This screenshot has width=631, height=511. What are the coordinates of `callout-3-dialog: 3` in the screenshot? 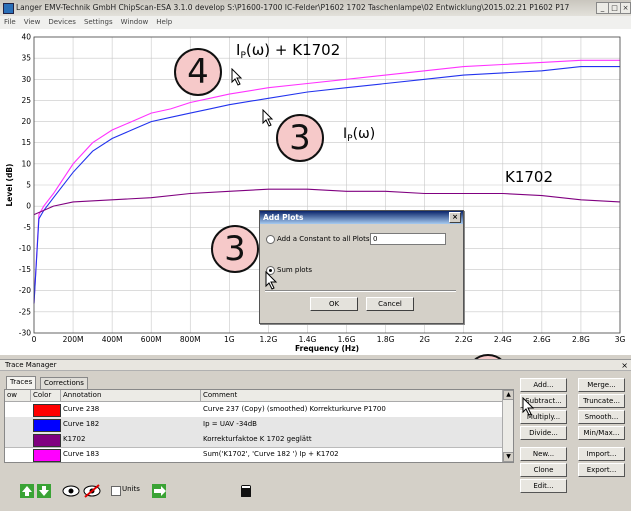 It's located at (235, 249).